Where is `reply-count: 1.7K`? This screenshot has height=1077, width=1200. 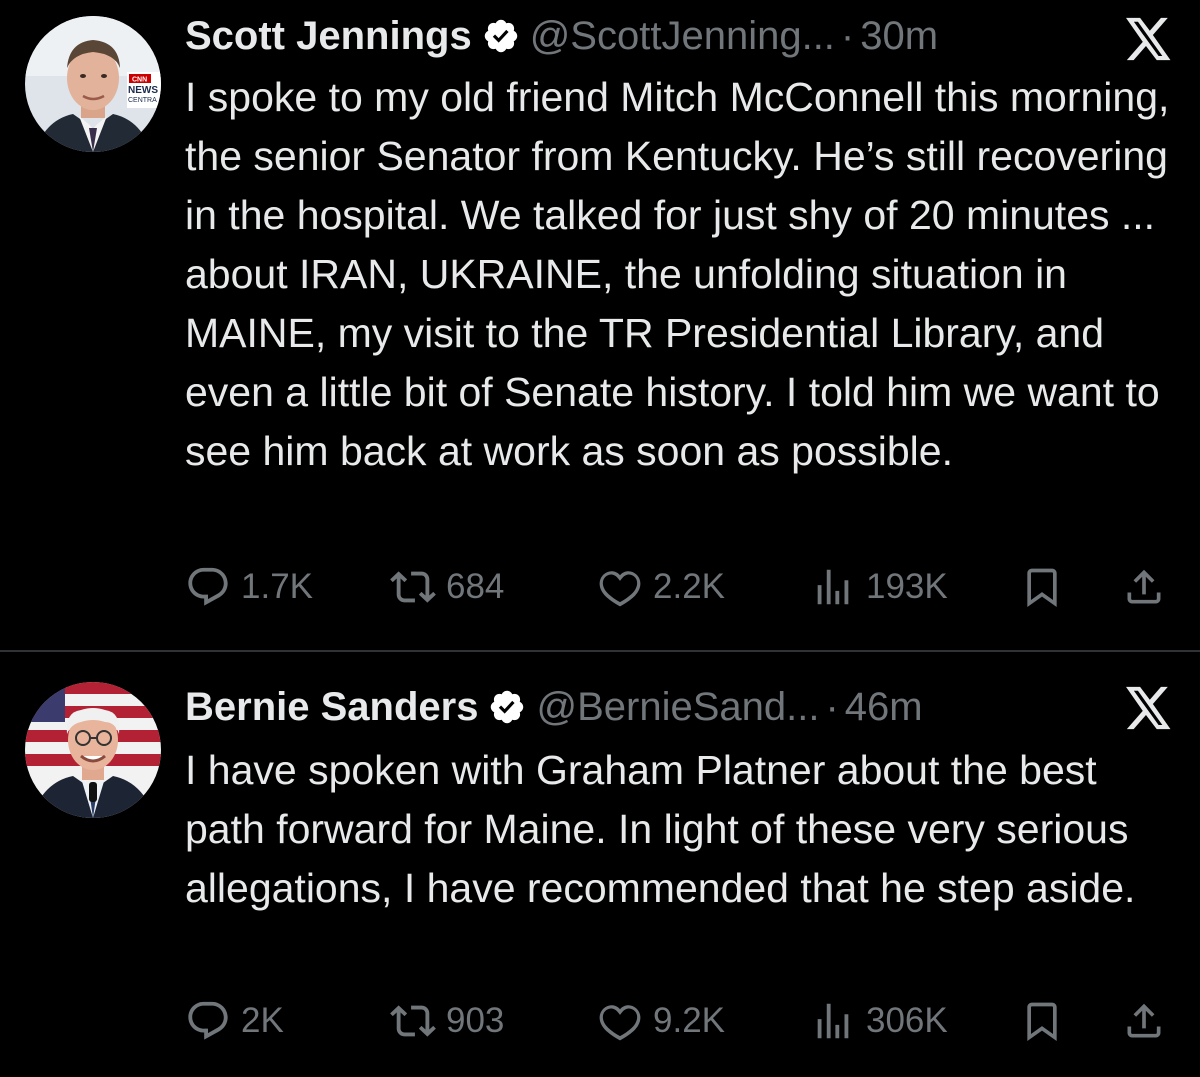 reply-count: 1.7K is located at coordinates (277, 586).